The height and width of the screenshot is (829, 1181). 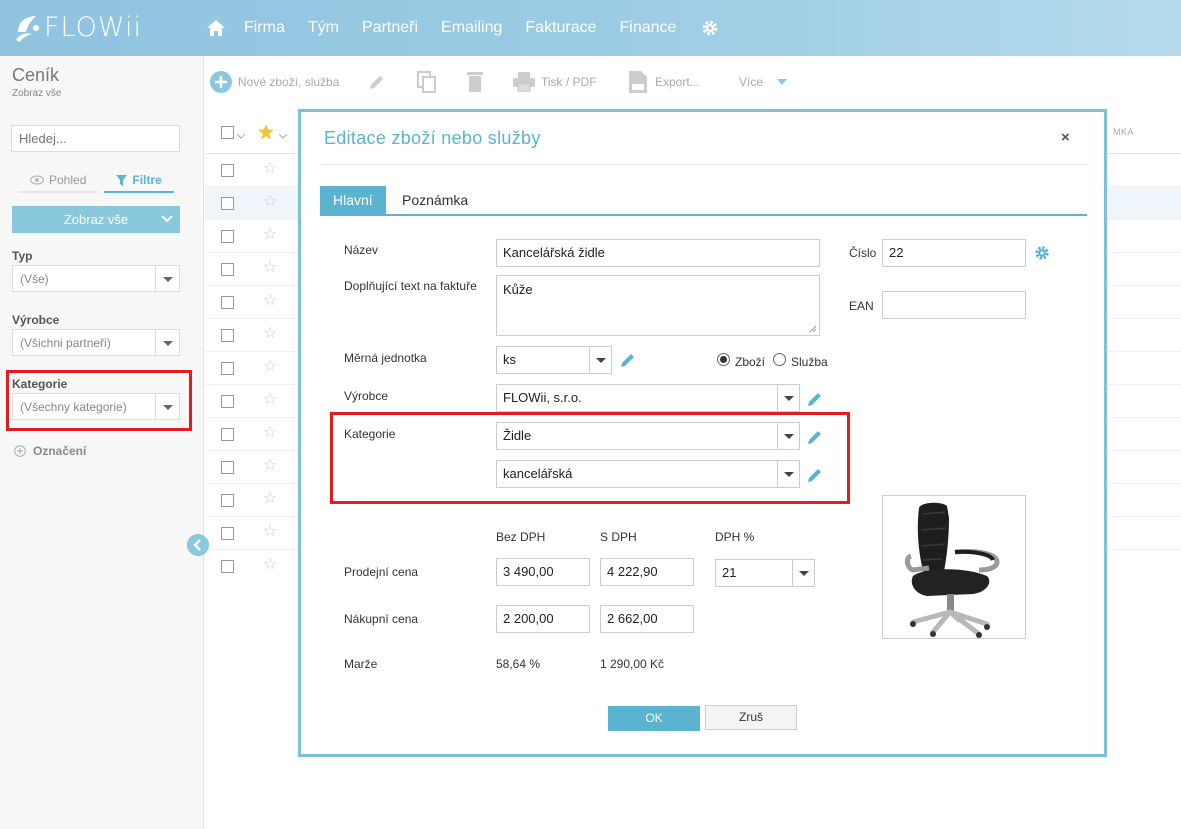 I want to click on product-image, so click(x=954, y=567).